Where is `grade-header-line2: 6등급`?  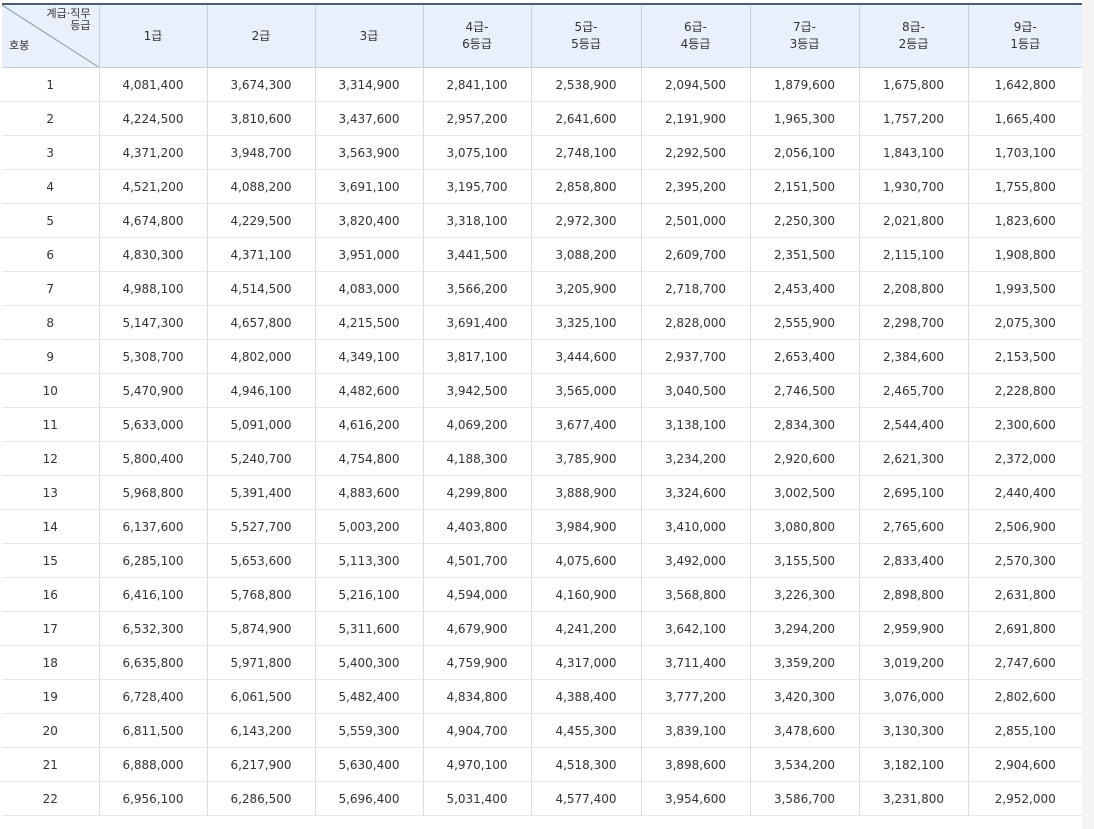 grade-header-line2: 6등급 is located at coordinates (477, 44).